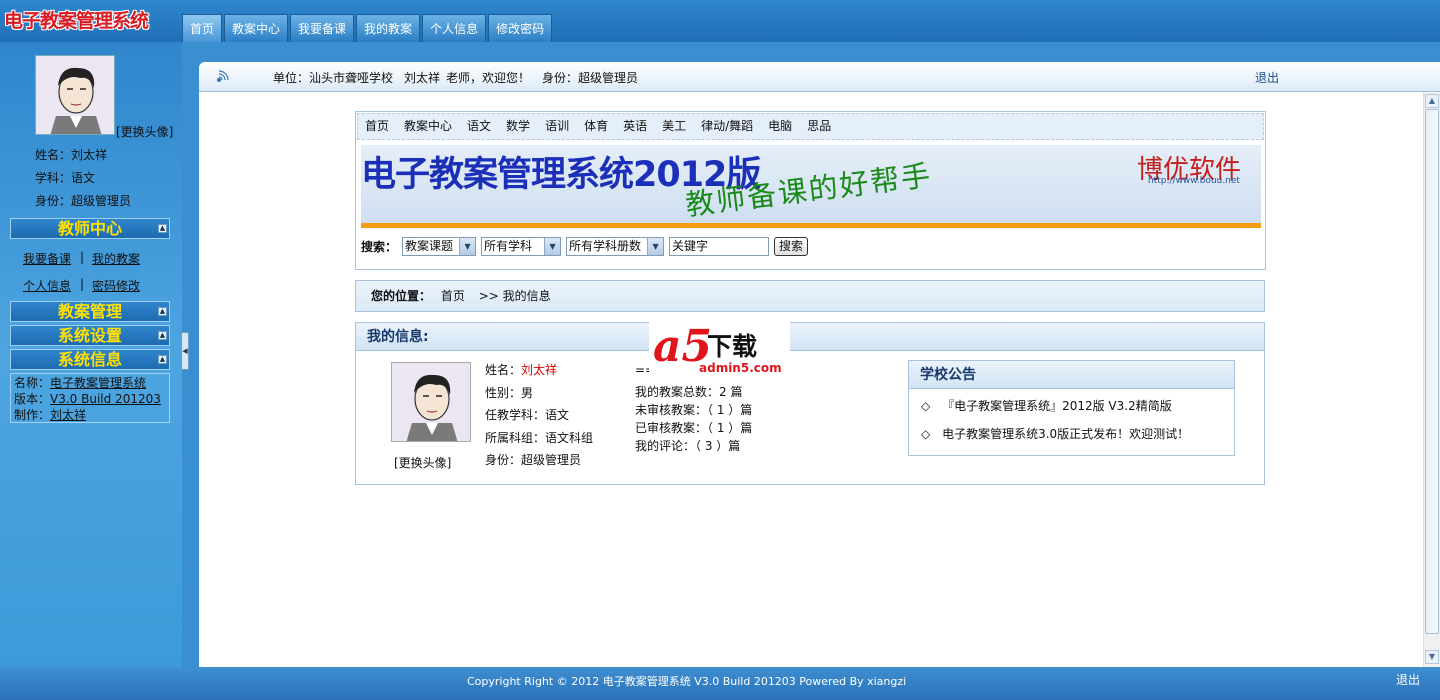 This screenshot has width=1440, height=700. What do you see at coordinates (518, 126) in the screenshot?
I see `subject-nav-math: 数学` at bounding box center [518, 126].